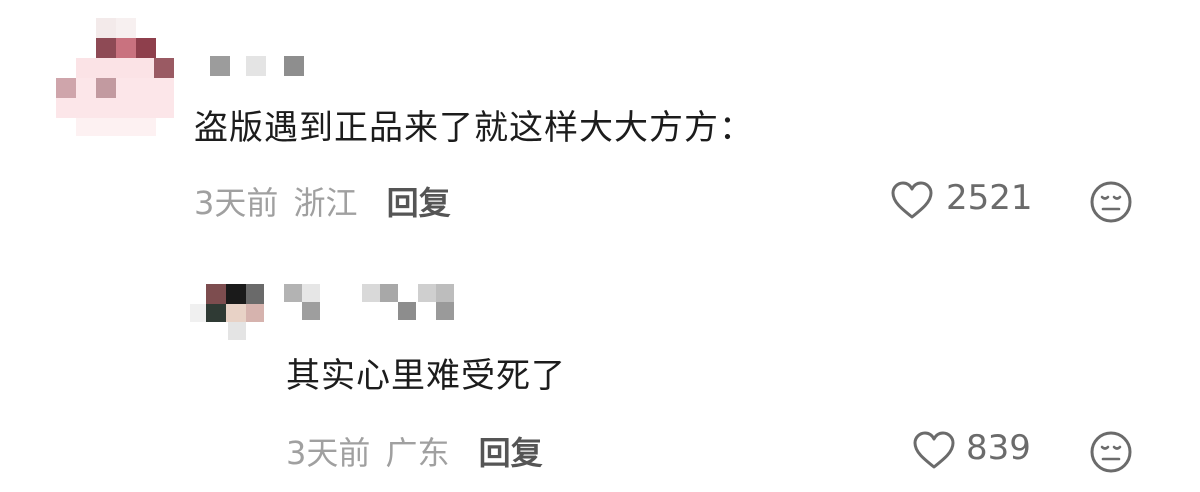 This screenshot has height=492, width=1200. Describe the element at coordinates (426, 376) in the screenshot. I see `comment-text: 其实心里难受死了` at that location.